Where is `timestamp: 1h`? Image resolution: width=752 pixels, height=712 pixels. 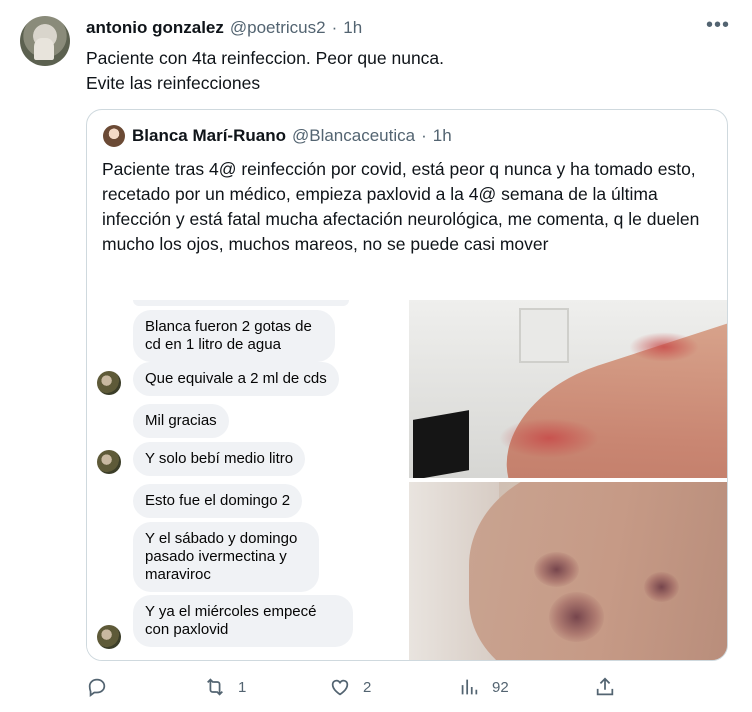 timestamp: 1h is located at coordinates (352, 28).